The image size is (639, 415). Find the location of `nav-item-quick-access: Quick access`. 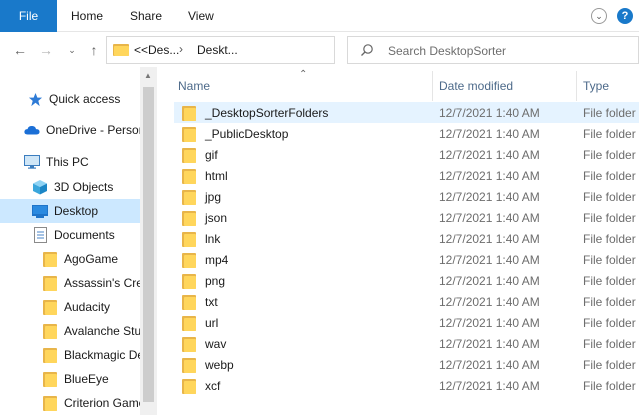

nav-item-quick-access: Quick access is located at coordinates (70, 99).